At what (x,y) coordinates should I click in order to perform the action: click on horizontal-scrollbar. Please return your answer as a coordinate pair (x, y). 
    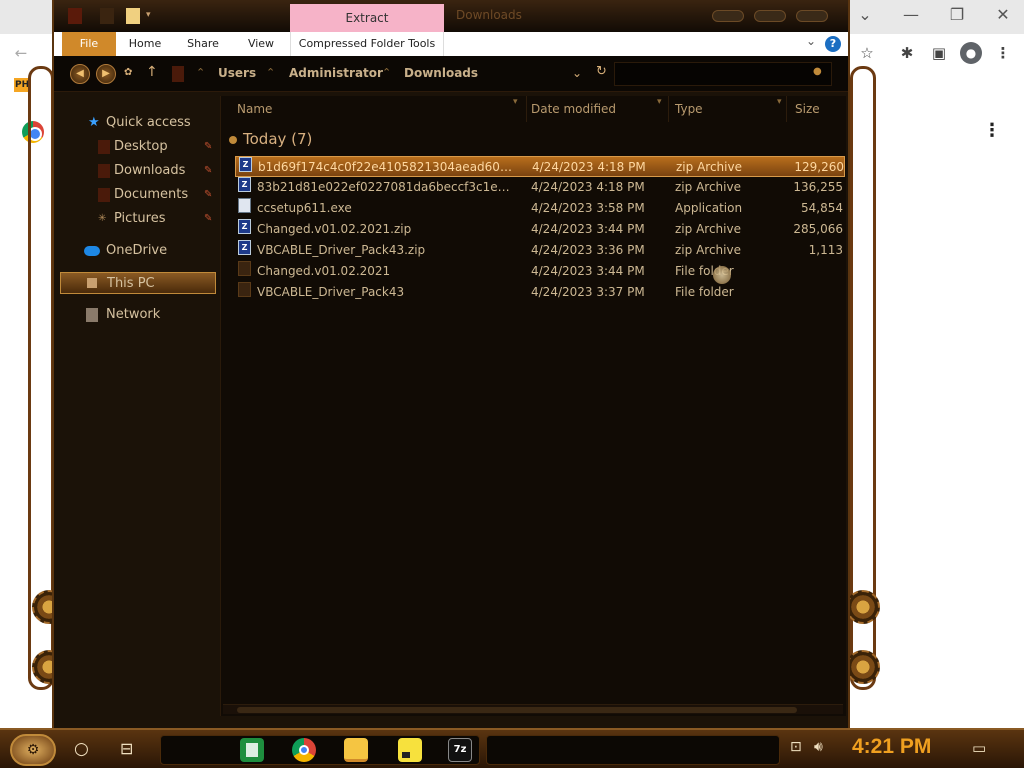
    Looking at the image, I should click on (533, 709).